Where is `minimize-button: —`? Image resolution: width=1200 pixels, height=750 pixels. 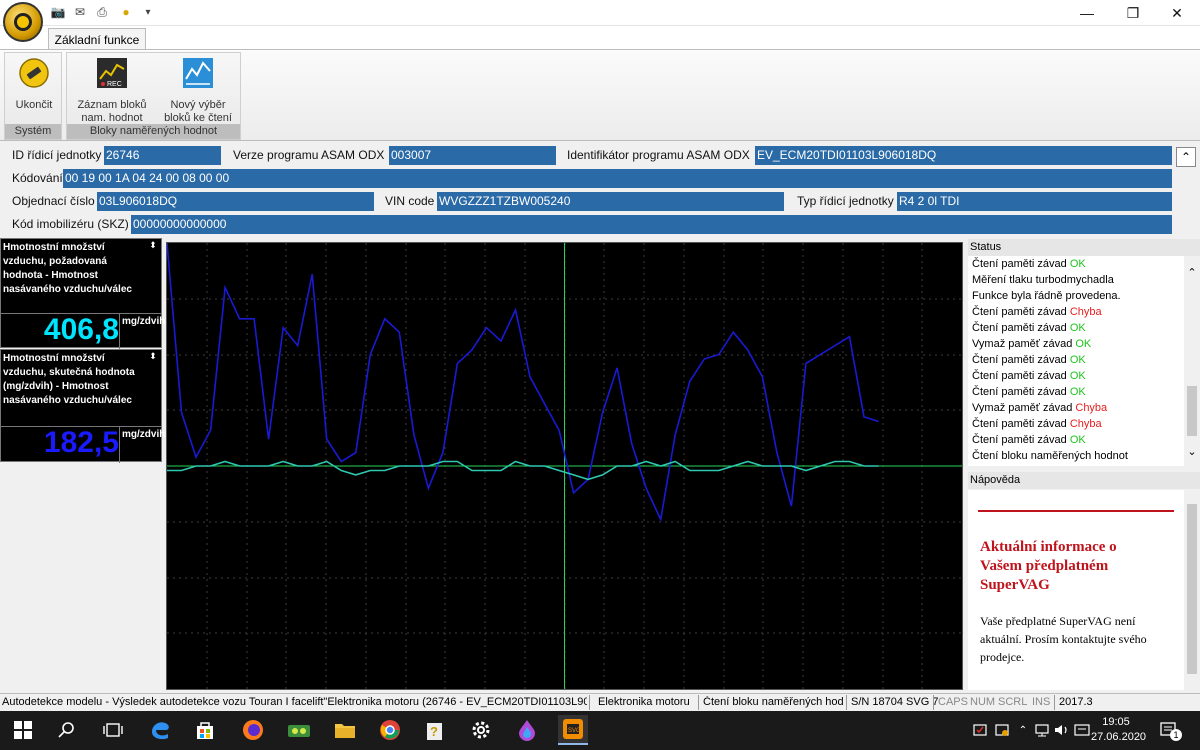 minimize-button: — is located at coordinates (1087, 13).